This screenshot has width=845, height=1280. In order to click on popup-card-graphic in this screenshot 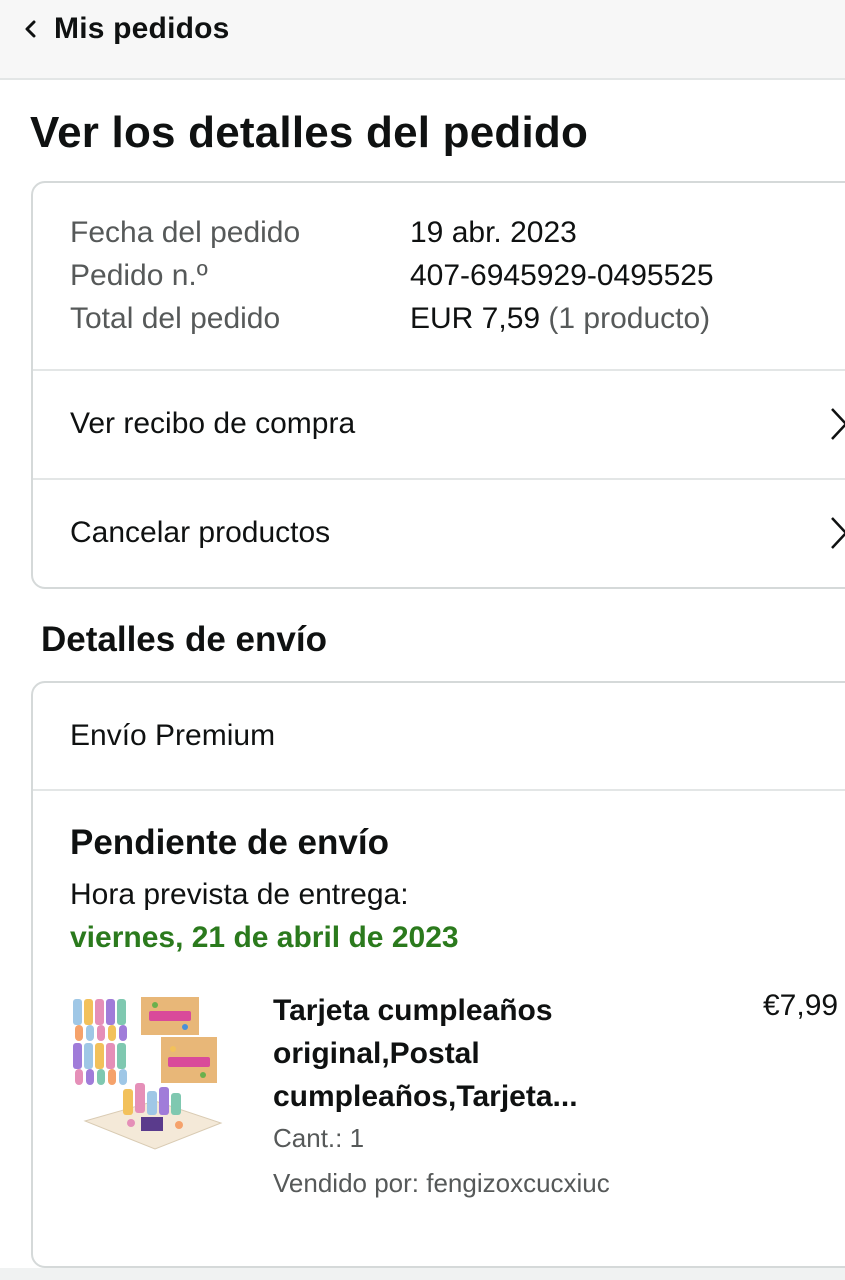, I will do `click(153, 1116)`.